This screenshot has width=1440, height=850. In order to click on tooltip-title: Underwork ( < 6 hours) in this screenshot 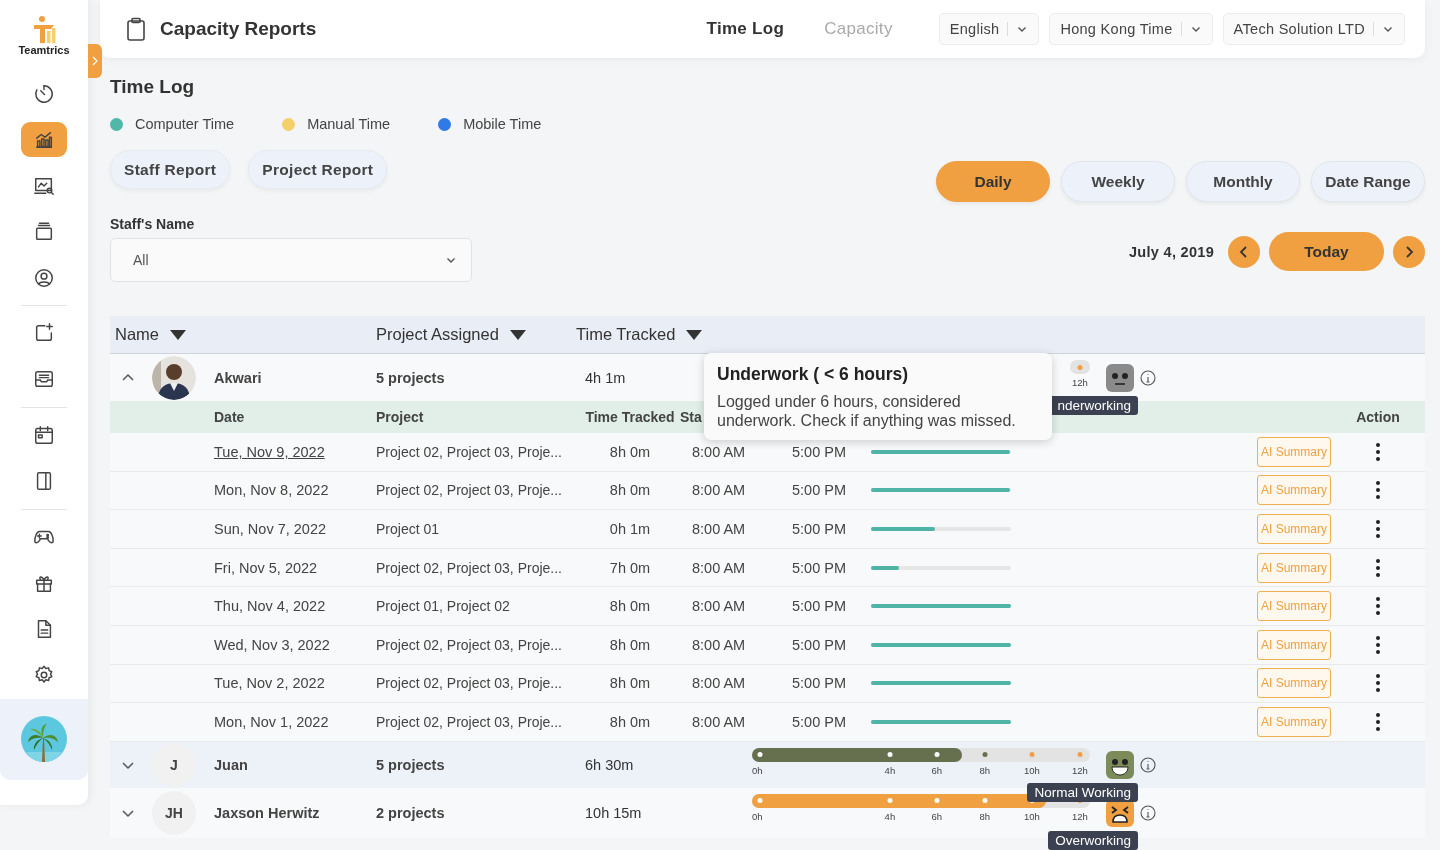, I will do `click(813, 374)`.